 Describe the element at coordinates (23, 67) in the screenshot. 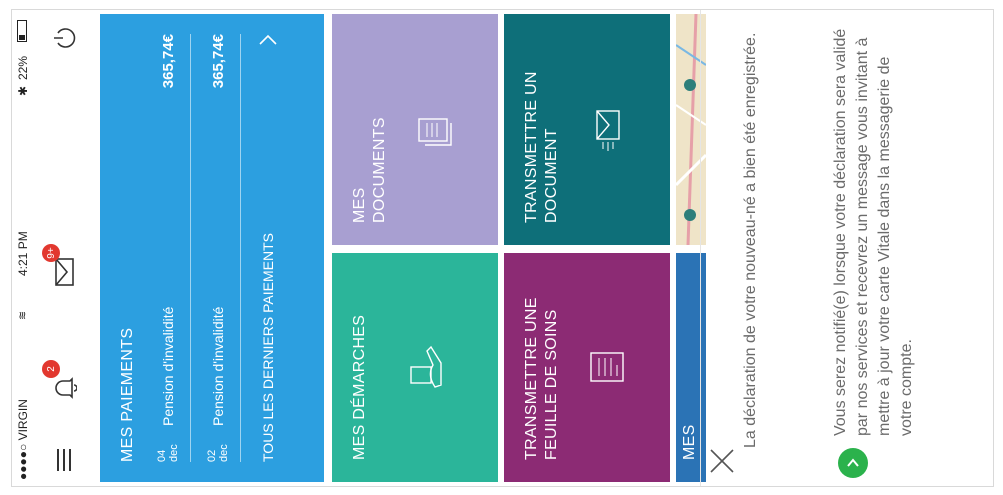

I see `battery-level: 22%` at that location.